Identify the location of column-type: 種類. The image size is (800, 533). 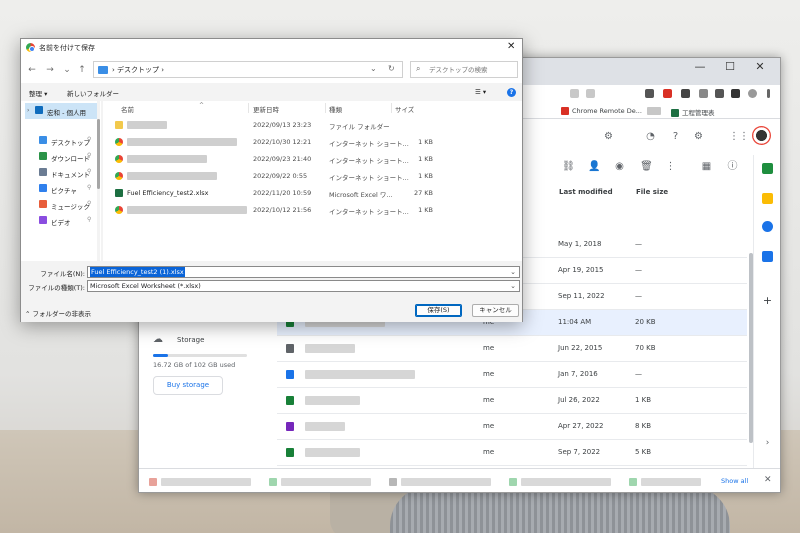
(335, 109).